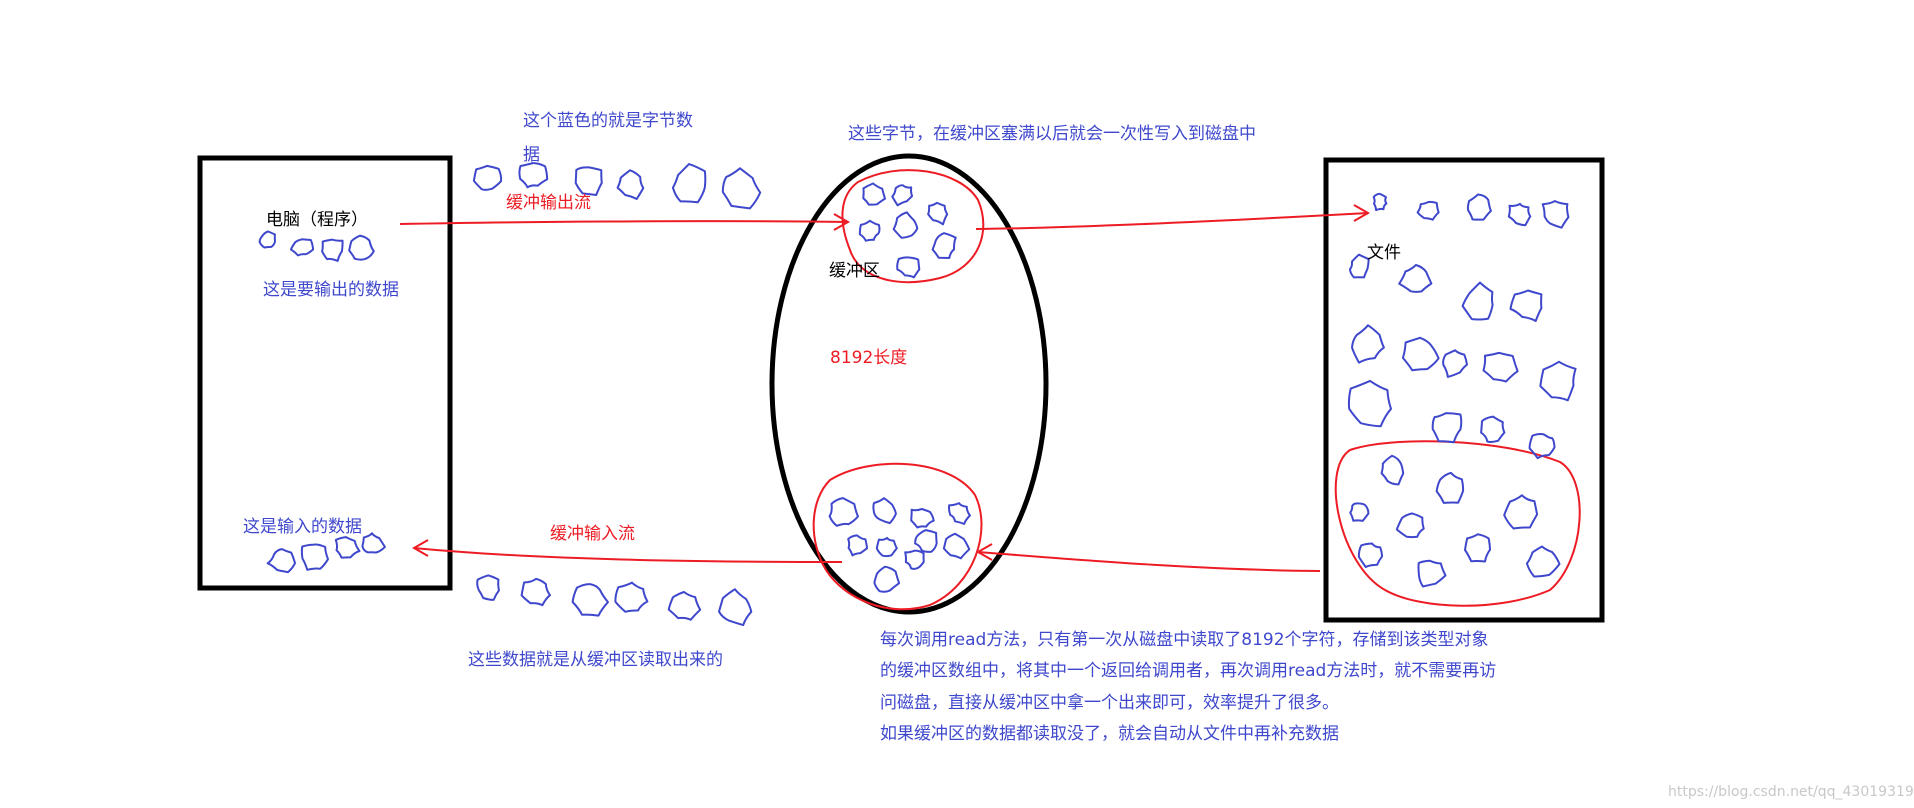 The width and height of the screenshot is (1914, 808). I want to click on watermark: https://blog.csdn.net/qq_43019319, so click(1791, 792).